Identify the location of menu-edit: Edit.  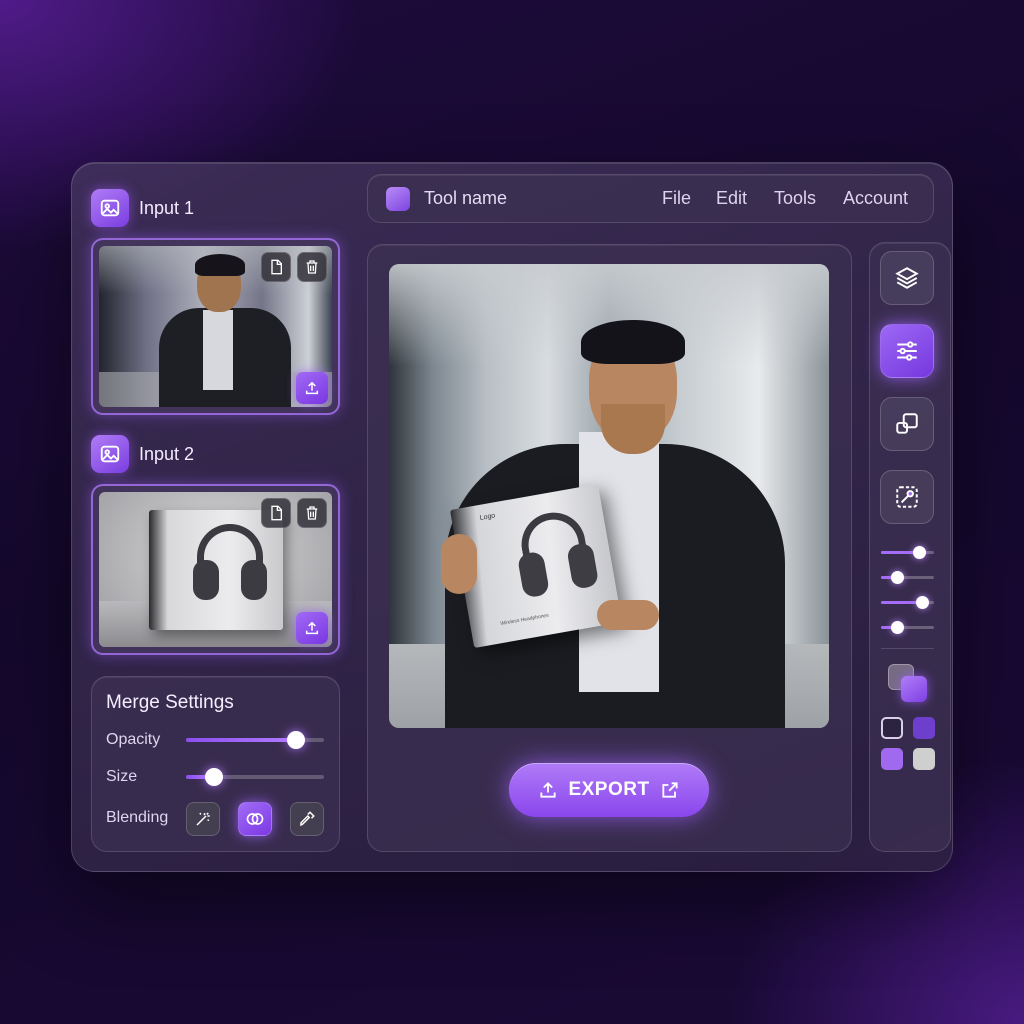
(731, 198).